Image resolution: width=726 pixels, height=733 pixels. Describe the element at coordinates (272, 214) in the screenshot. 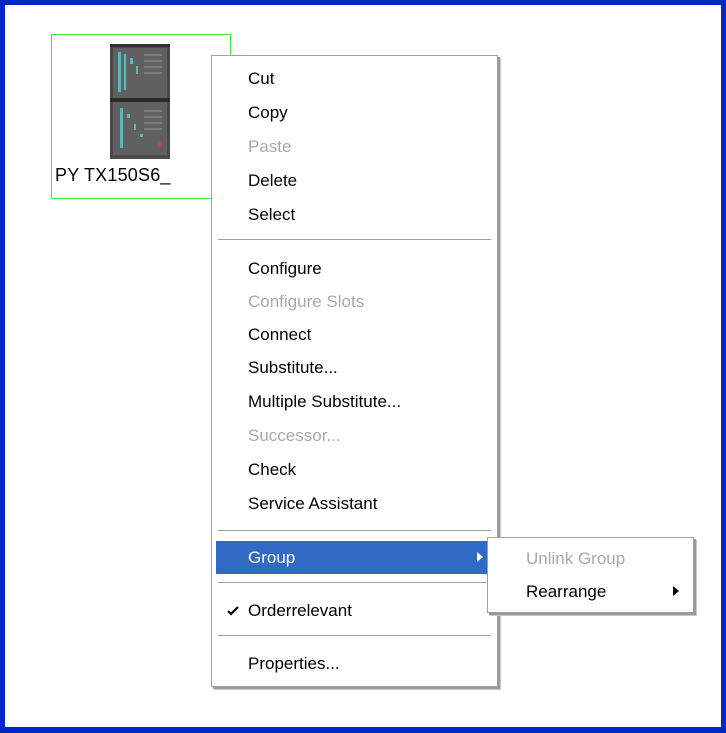

I see `menu-item-label: Select` at that location.